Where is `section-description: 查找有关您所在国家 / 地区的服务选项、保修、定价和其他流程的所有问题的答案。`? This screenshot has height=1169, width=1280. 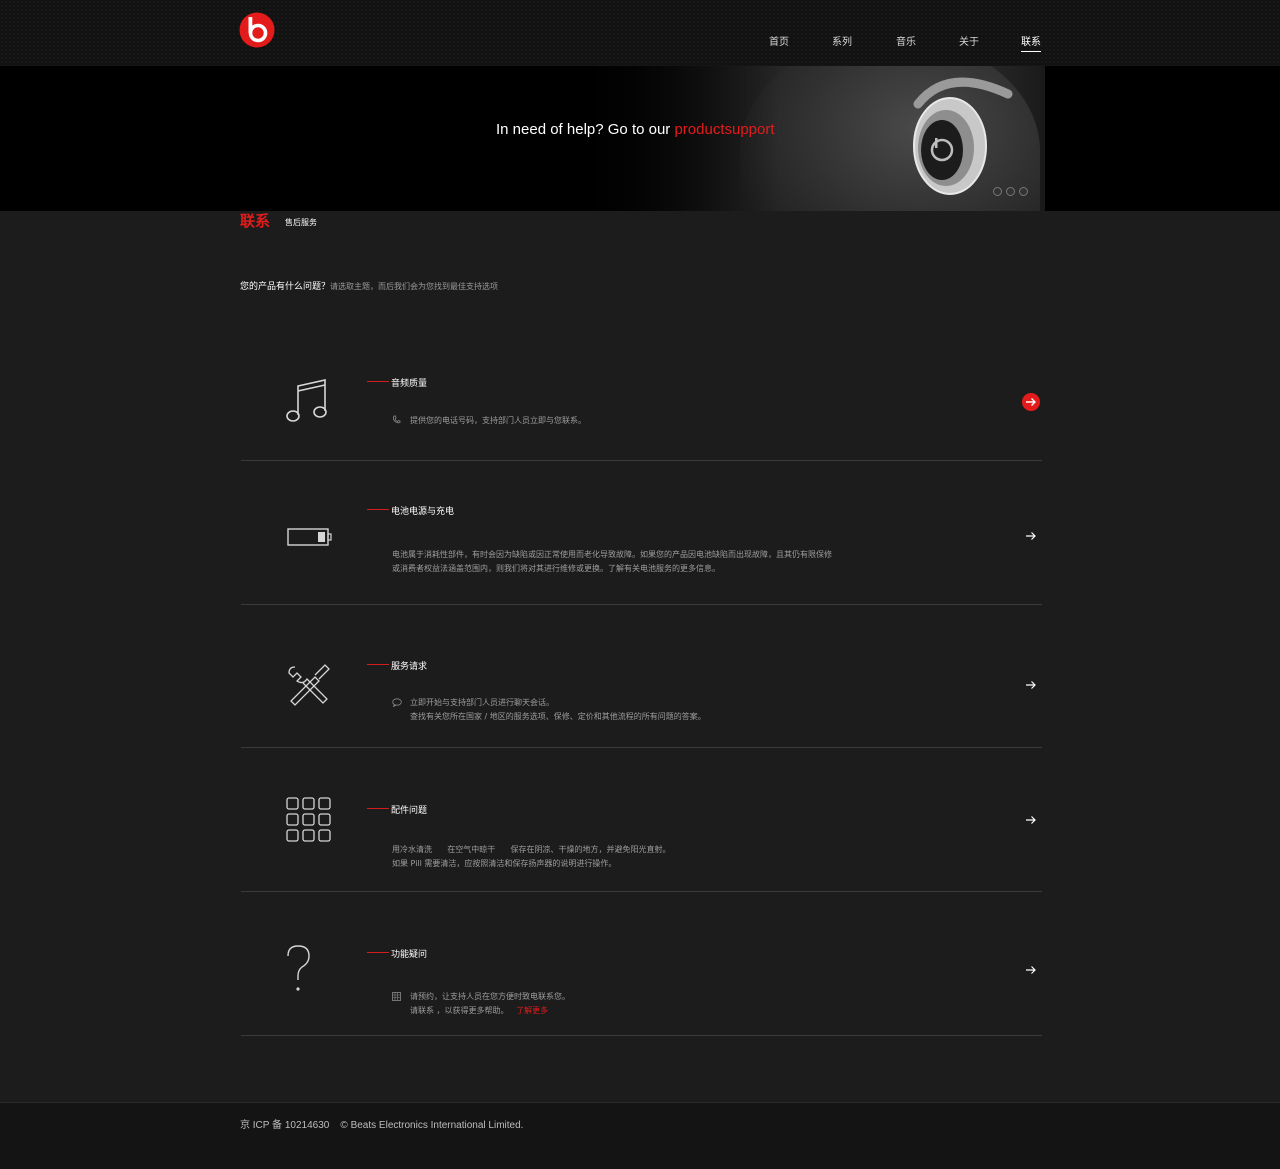 section-description: 查找有关您所在国家 / 地区的服务选项、保修、定价和其他流程的所有问题的答案。 is located at coordinates (558, 716).